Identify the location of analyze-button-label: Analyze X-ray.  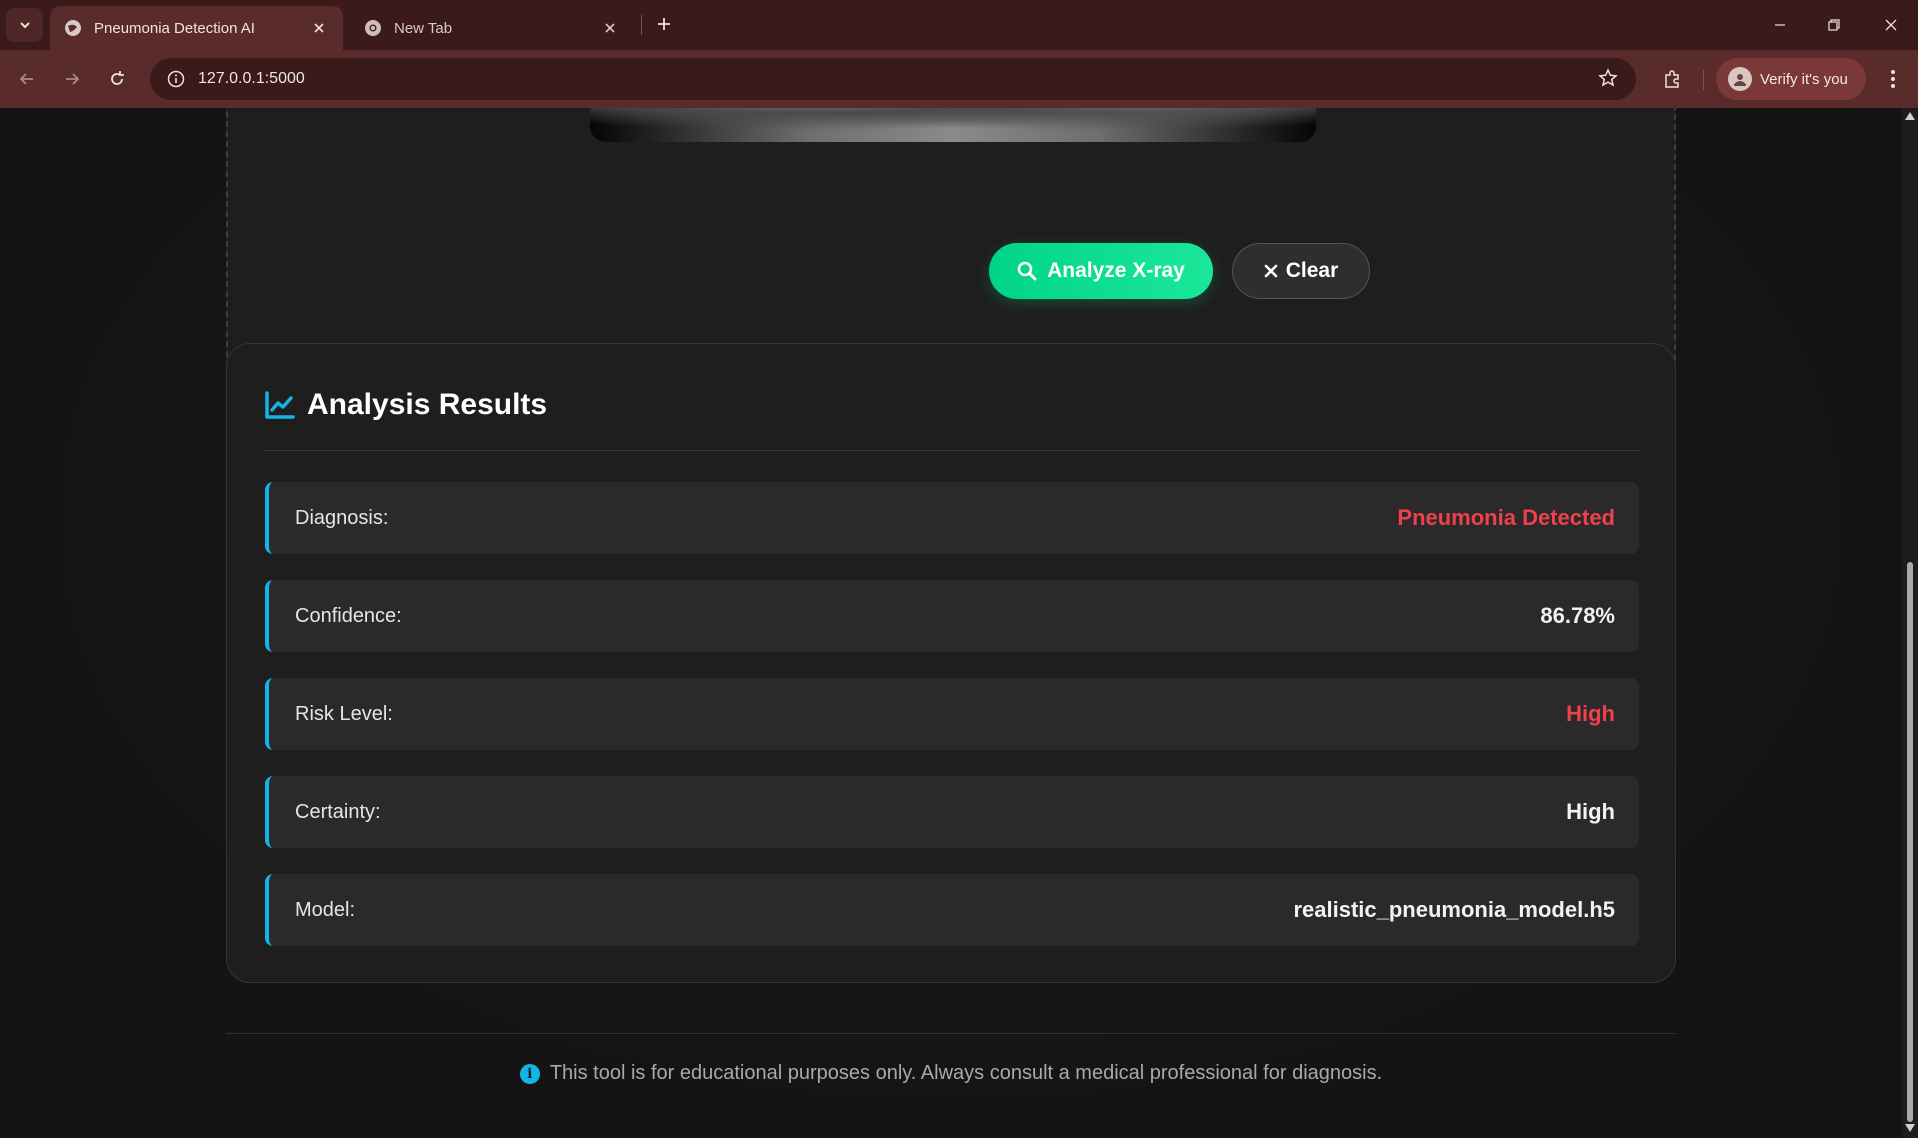
(1116, 270).